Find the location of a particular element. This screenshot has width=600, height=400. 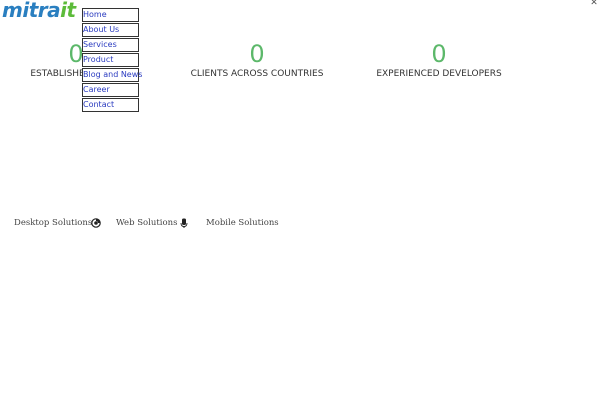

stat-label: EXPERIENCED DEVELOPERS is located at coordinates (439, 74).